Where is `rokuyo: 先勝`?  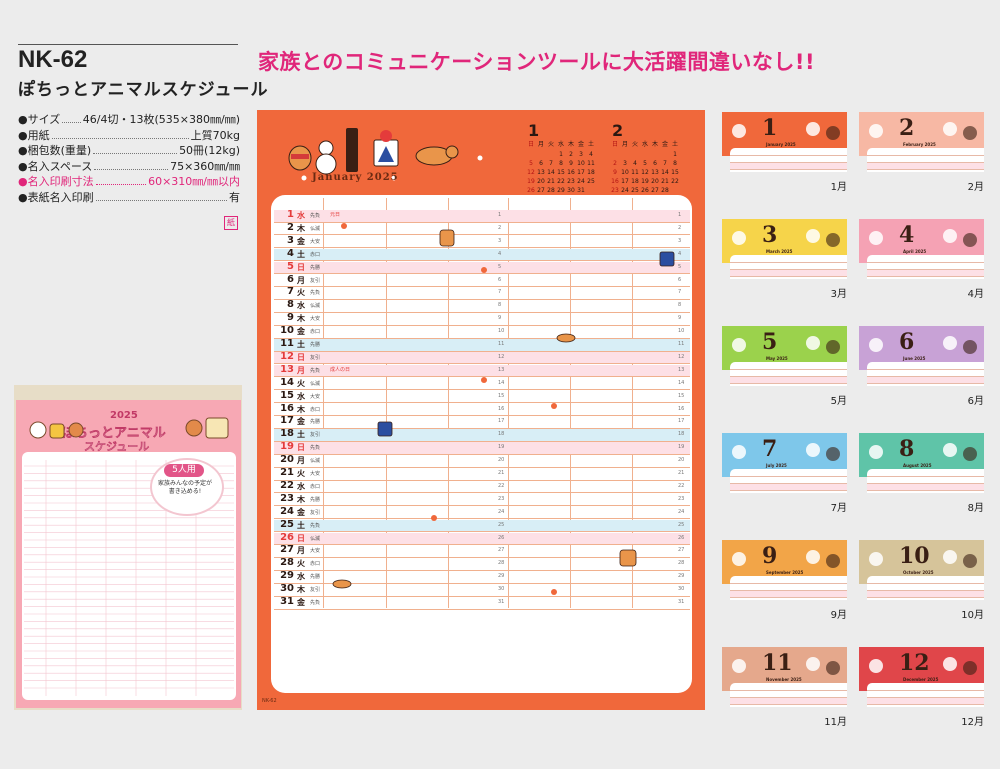
rokuyo: 先勝 is located at coordinates (315, 499).